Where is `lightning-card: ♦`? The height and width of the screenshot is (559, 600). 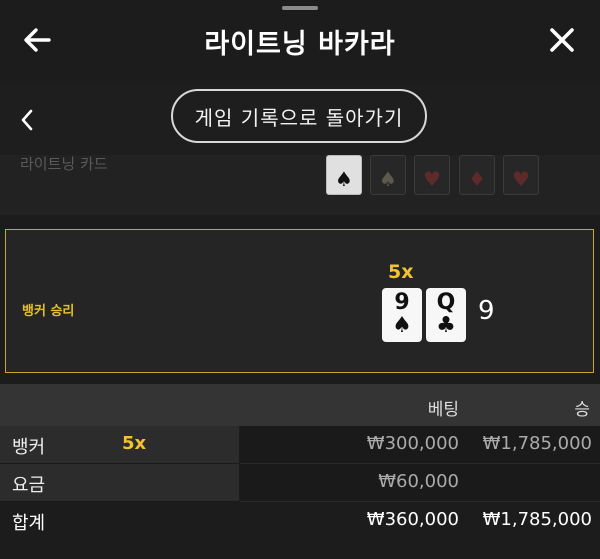
lightning-card: ♦ is located at coordinates (477, 175).